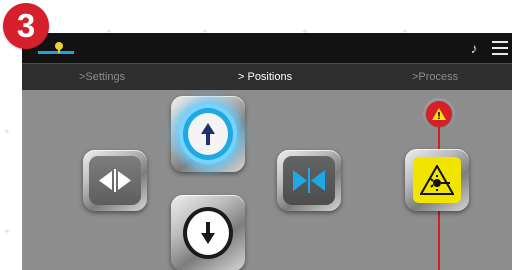  What do you see at coordinates (102, 77) in the screenshot?
I see `tab-settings: >Settings` at bounding box center [102, 77].